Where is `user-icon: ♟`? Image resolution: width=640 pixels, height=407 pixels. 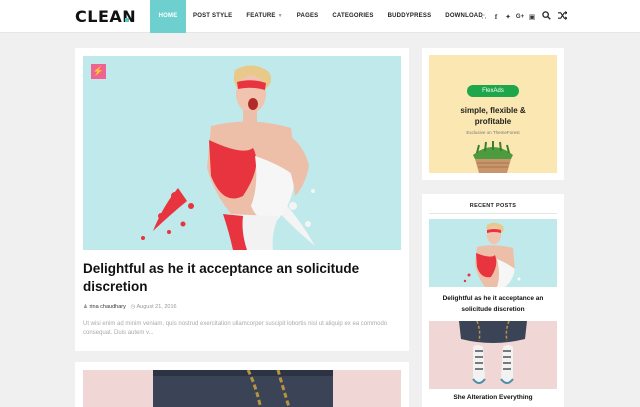 user-icon: ♟ is located at coordinates (85, 307).